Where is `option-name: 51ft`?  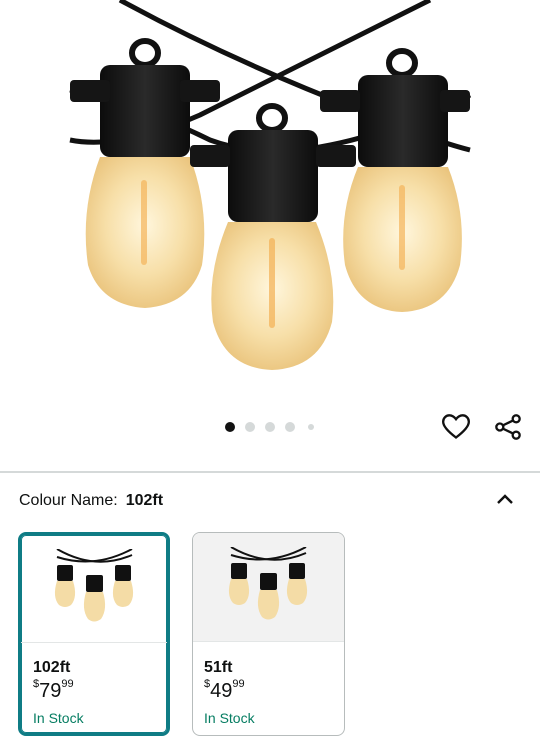
option-name: 51ft is located at coordinates (218, 667).